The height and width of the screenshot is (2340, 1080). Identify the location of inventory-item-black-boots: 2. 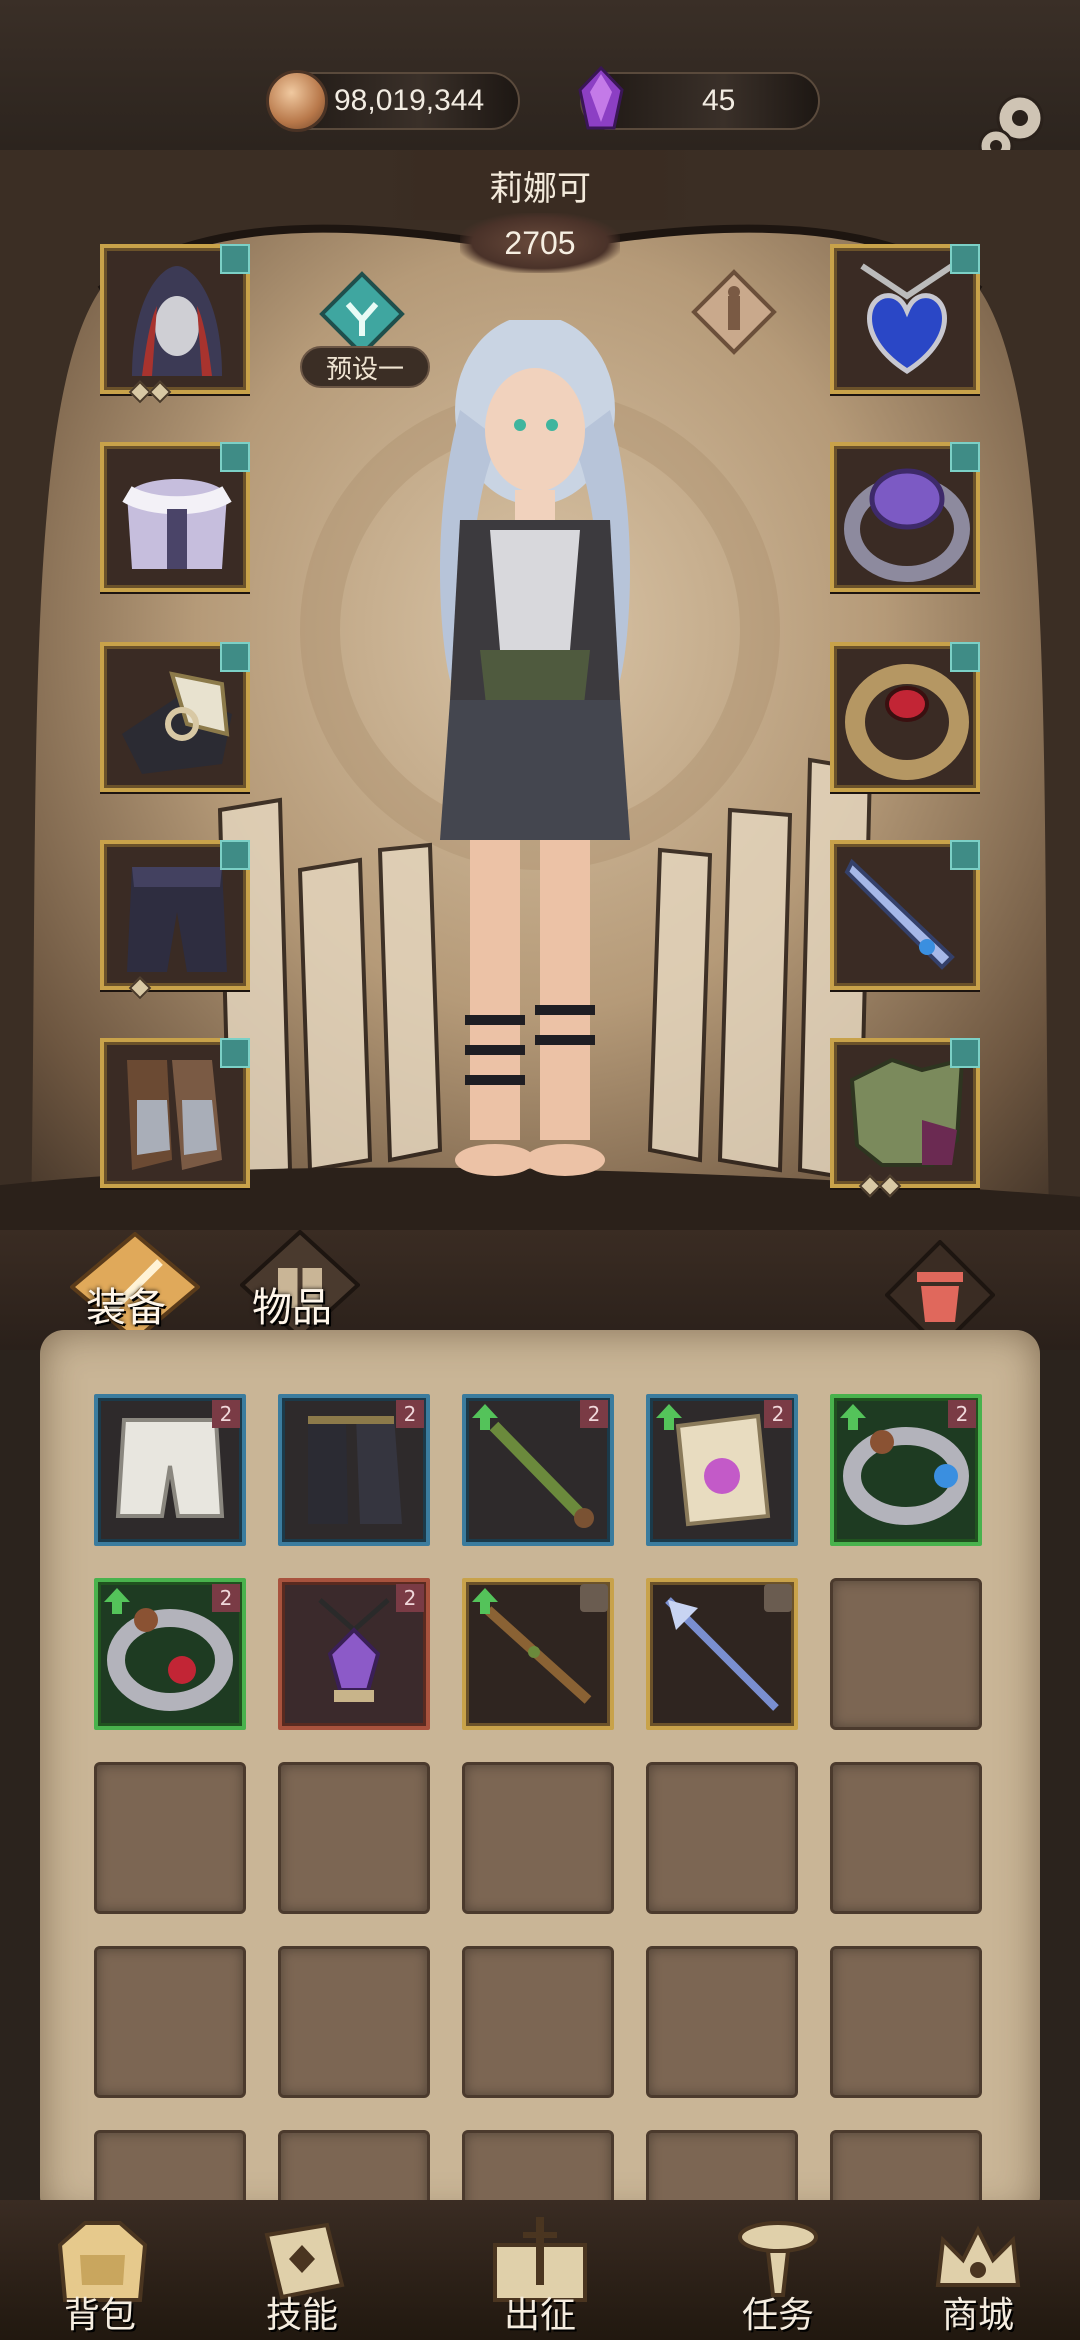
(354, 1470).